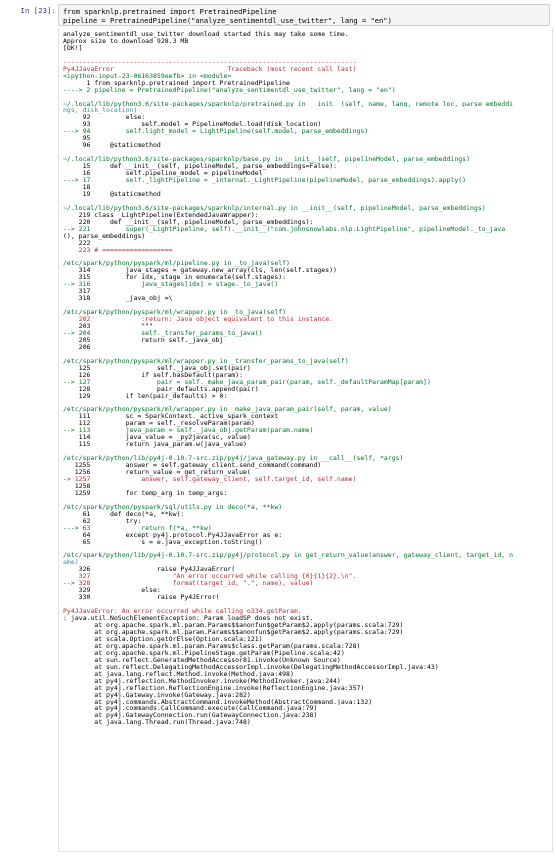 This screenshot has height=856, width=556. What do you see at coordinates (104, 236) in the screenshot?
I see `output-line: (), parse_embeddings)` at bounding box center [104, 236].